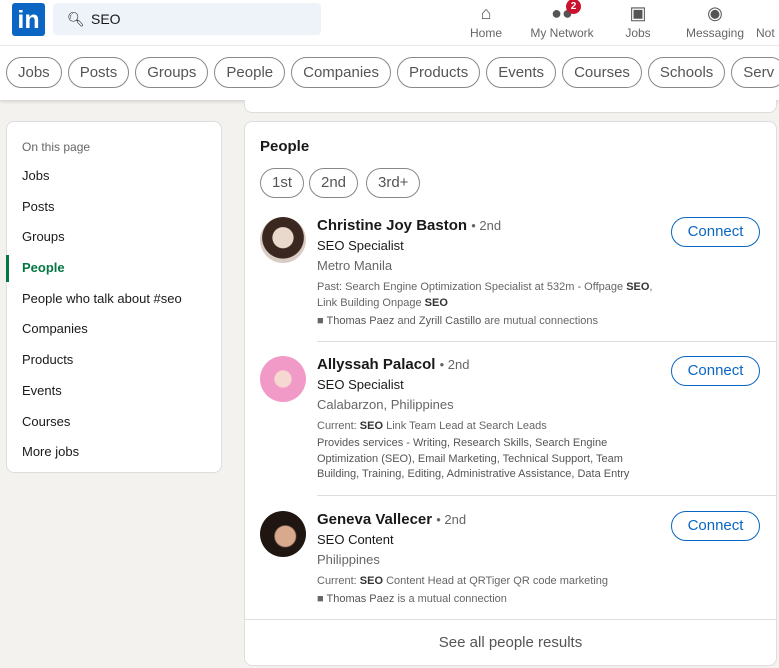 Image resolution: width=779 pixels, height=668 pixels. Describe the element at coordinates (114, 422) in the screenshot. I see `sidebar-item-courses: Courses` at that location.